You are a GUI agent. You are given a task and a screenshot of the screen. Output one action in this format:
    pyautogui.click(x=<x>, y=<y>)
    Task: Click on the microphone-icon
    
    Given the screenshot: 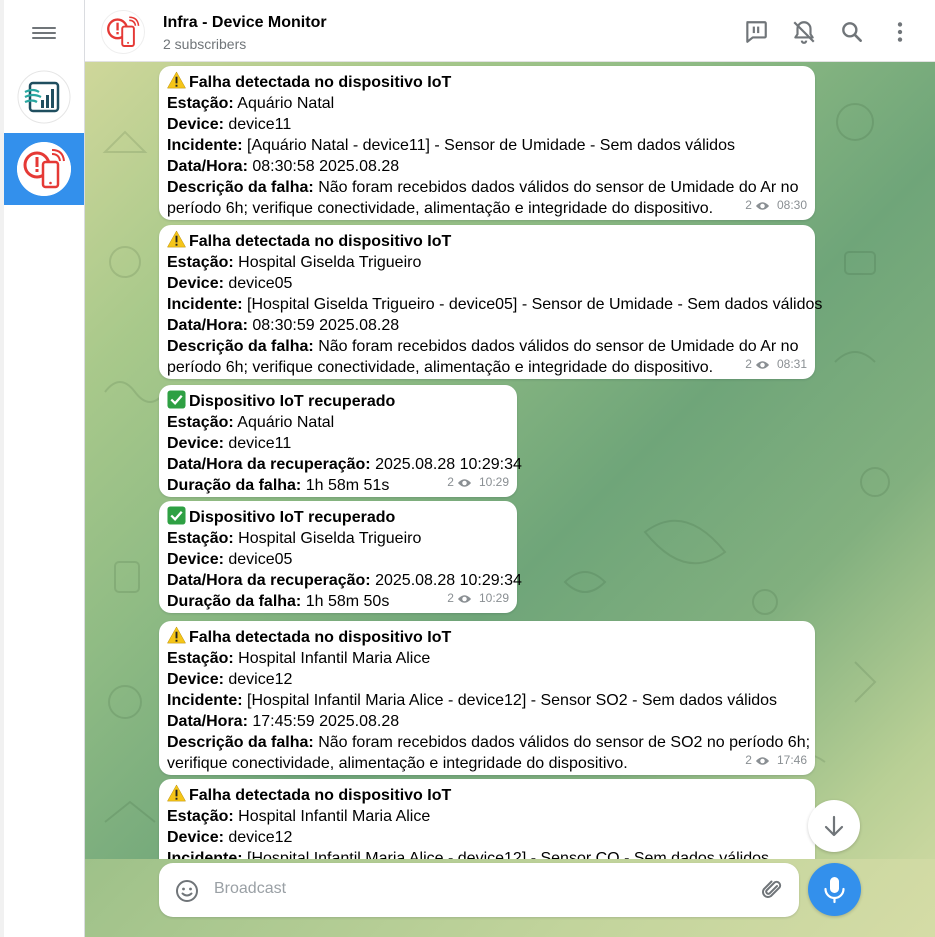 What is the action you would take?
    pyautogui.click(x=834, y=890)
    